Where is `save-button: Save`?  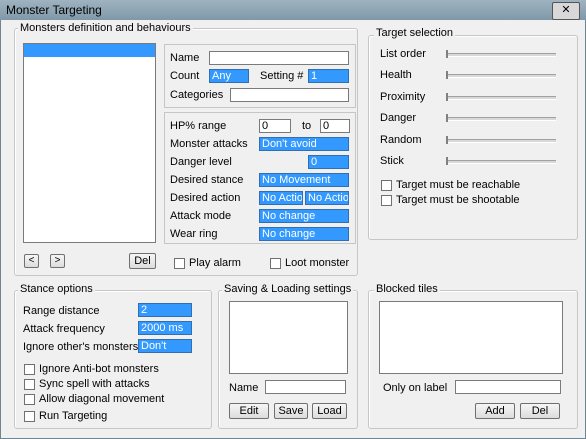
save-button: Save is located at coordinates (291, 411).